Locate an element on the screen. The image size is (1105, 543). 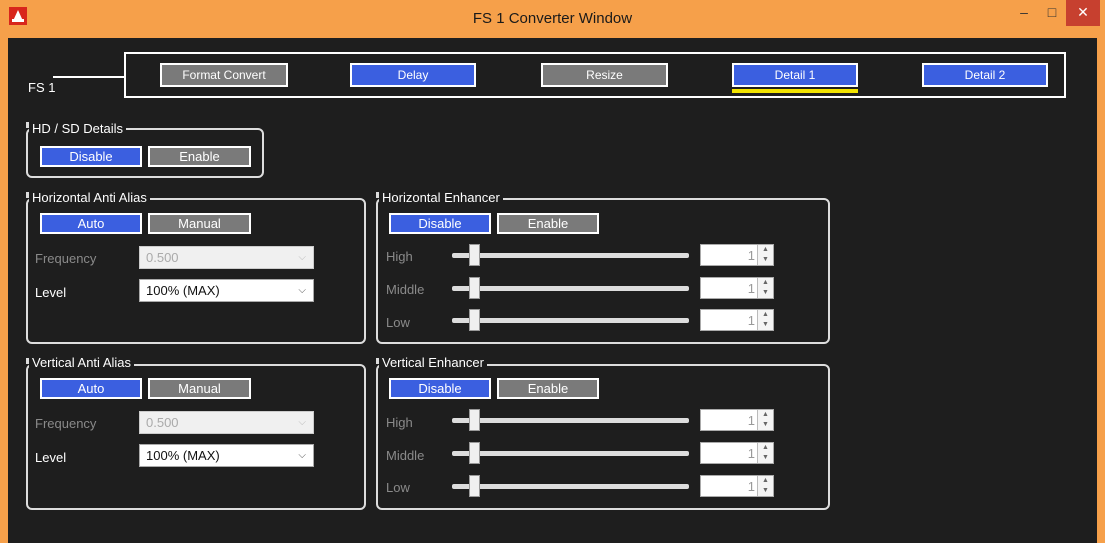
v-enh-middle-slider-thumb is located at coordinates (474, 453).